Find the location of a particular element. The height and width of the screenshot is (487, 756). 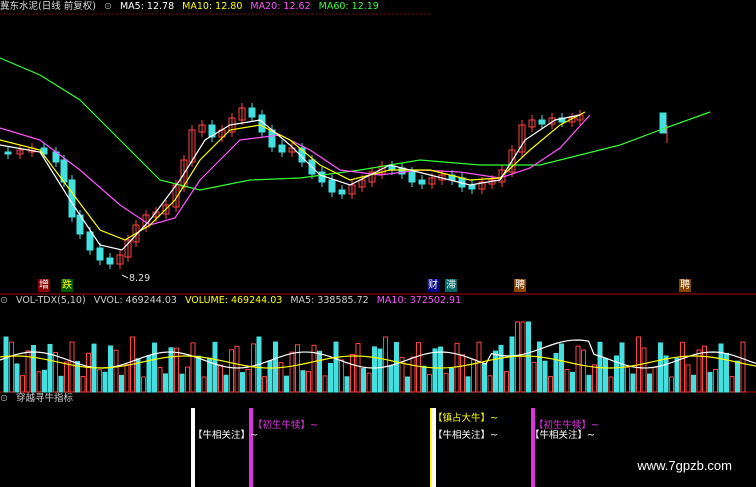

event-marker: 跌 is located at coordinates (67, 285).